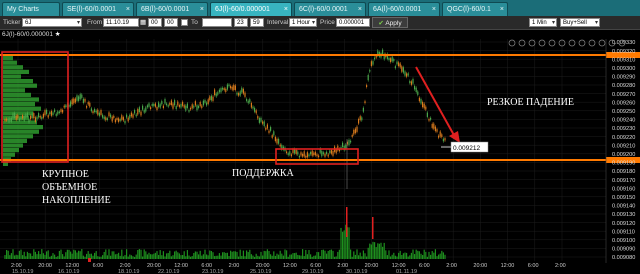 The width and height of the screenshot is (640, 274). I want to click on timeframe-select: 1 Min, so click(543, 22).